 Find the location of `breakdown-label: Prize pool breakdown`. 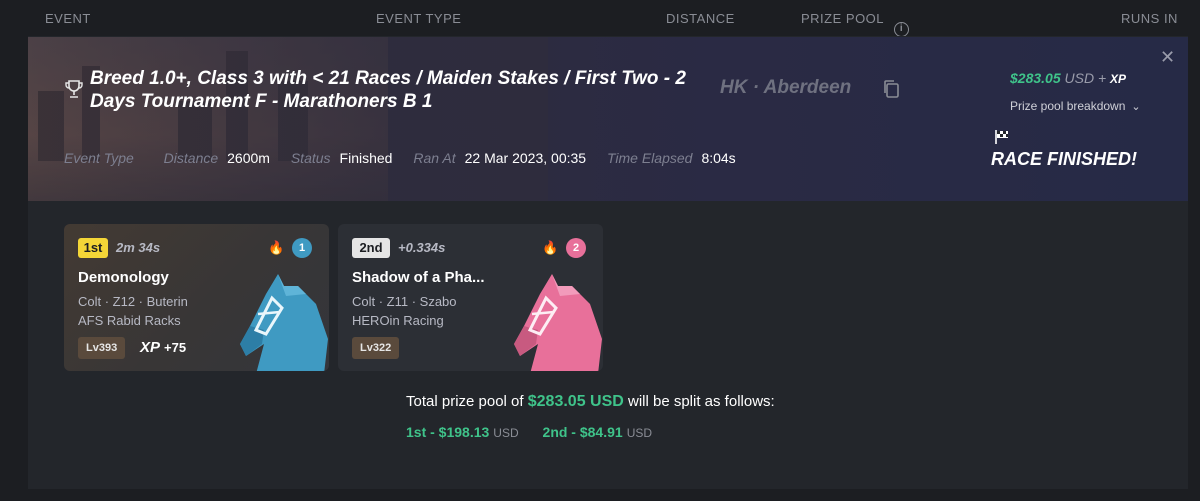

breakdown-label: Prize pool breakdown is located at coordinates (1068, 106).